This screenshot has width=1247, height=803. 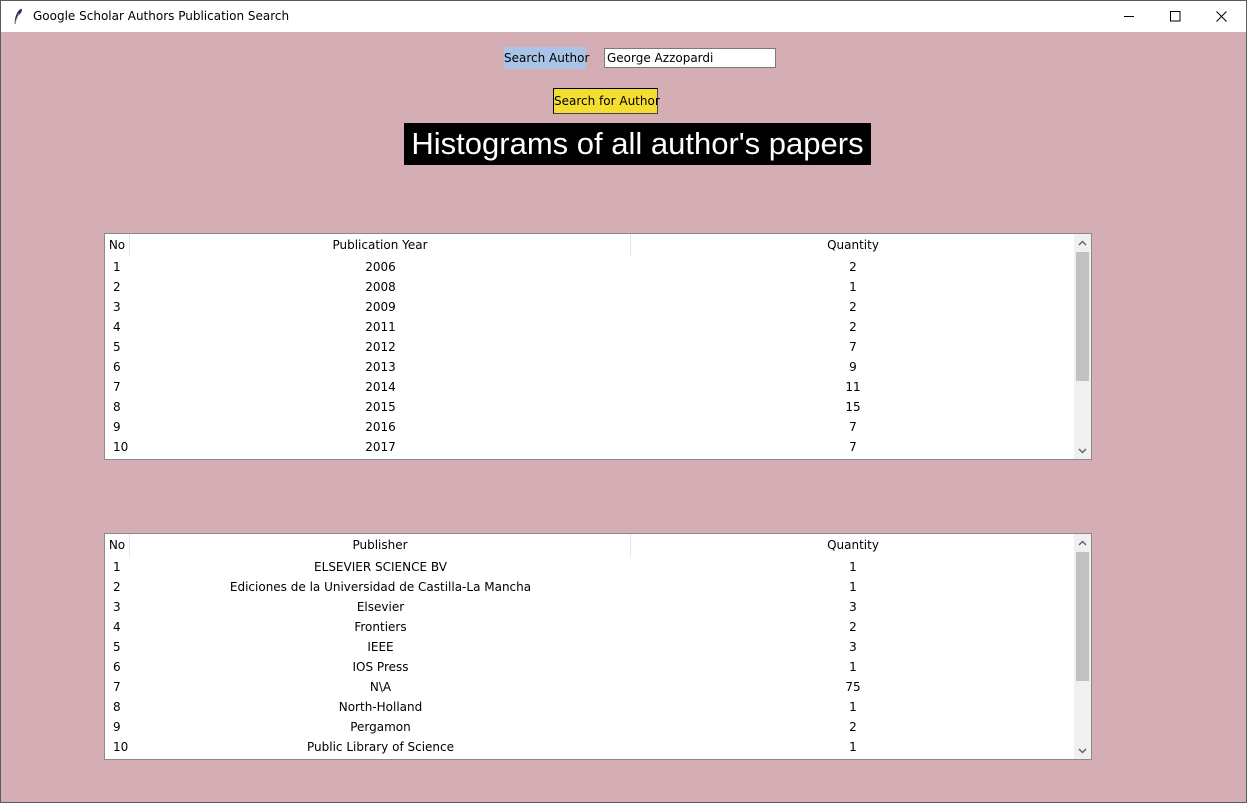 What do you see at coordinates (606, 101) in the screenshot?
I see `search-for-author-button: Search for Author` at bounding box center [606, 101].